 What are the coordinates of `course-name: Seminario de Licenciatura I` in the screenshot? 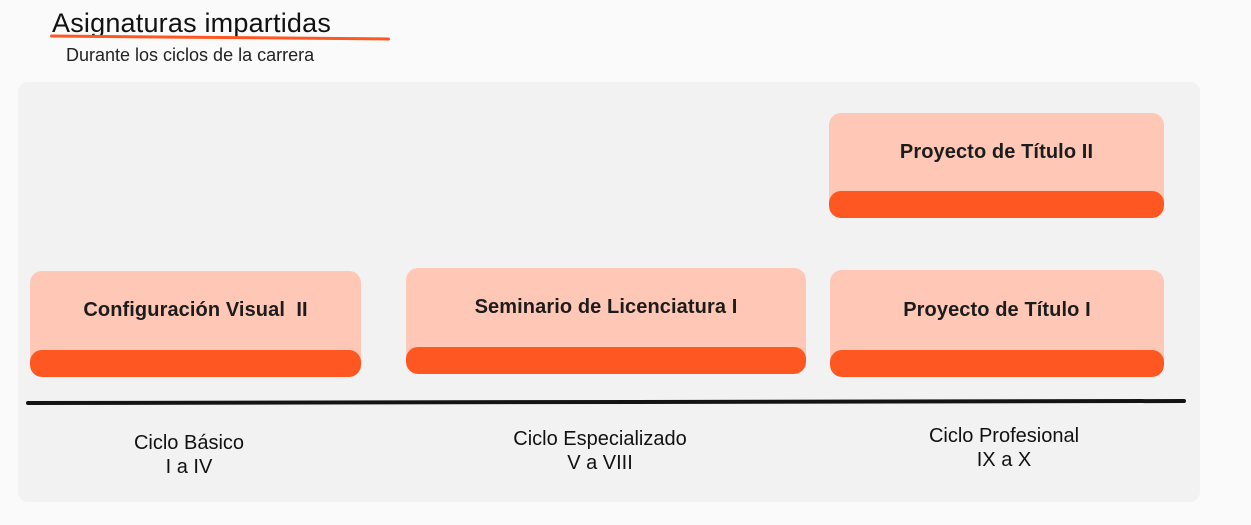 It's located at (606, 307).